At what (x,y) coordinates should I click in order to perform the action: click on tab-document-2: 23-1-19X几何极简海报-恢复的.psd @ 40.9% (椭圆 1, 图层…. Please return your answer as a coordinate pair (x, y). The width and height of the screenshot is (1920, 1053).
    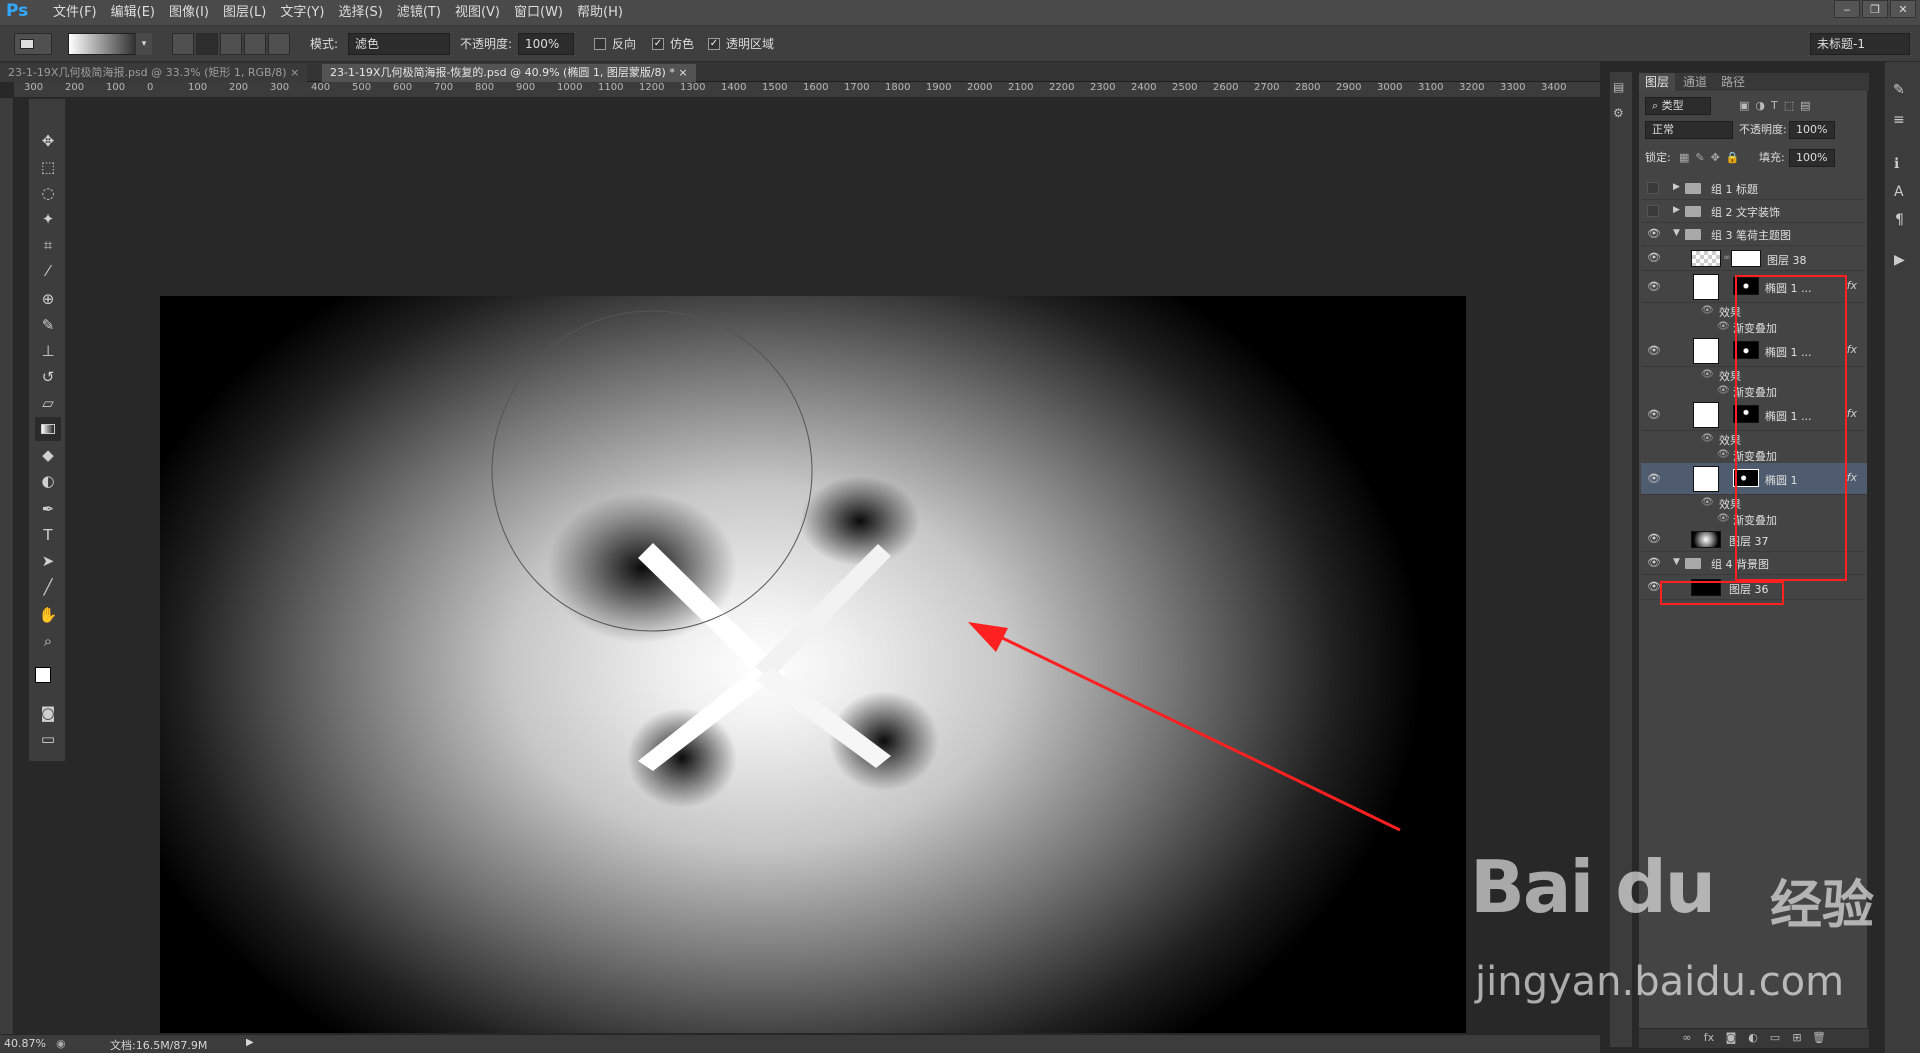
    Looking at the image, I should click on (509, 73).